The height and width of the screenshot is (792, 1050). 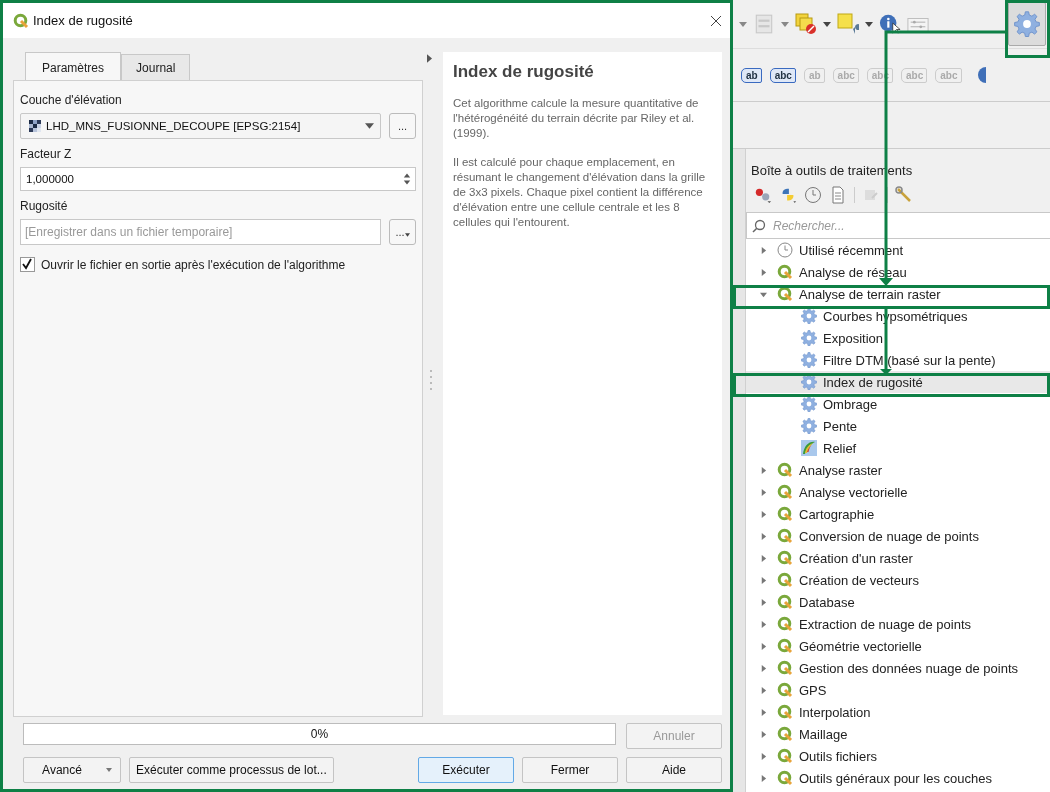 I want to click on models-icon, so click(x=763, y=195).